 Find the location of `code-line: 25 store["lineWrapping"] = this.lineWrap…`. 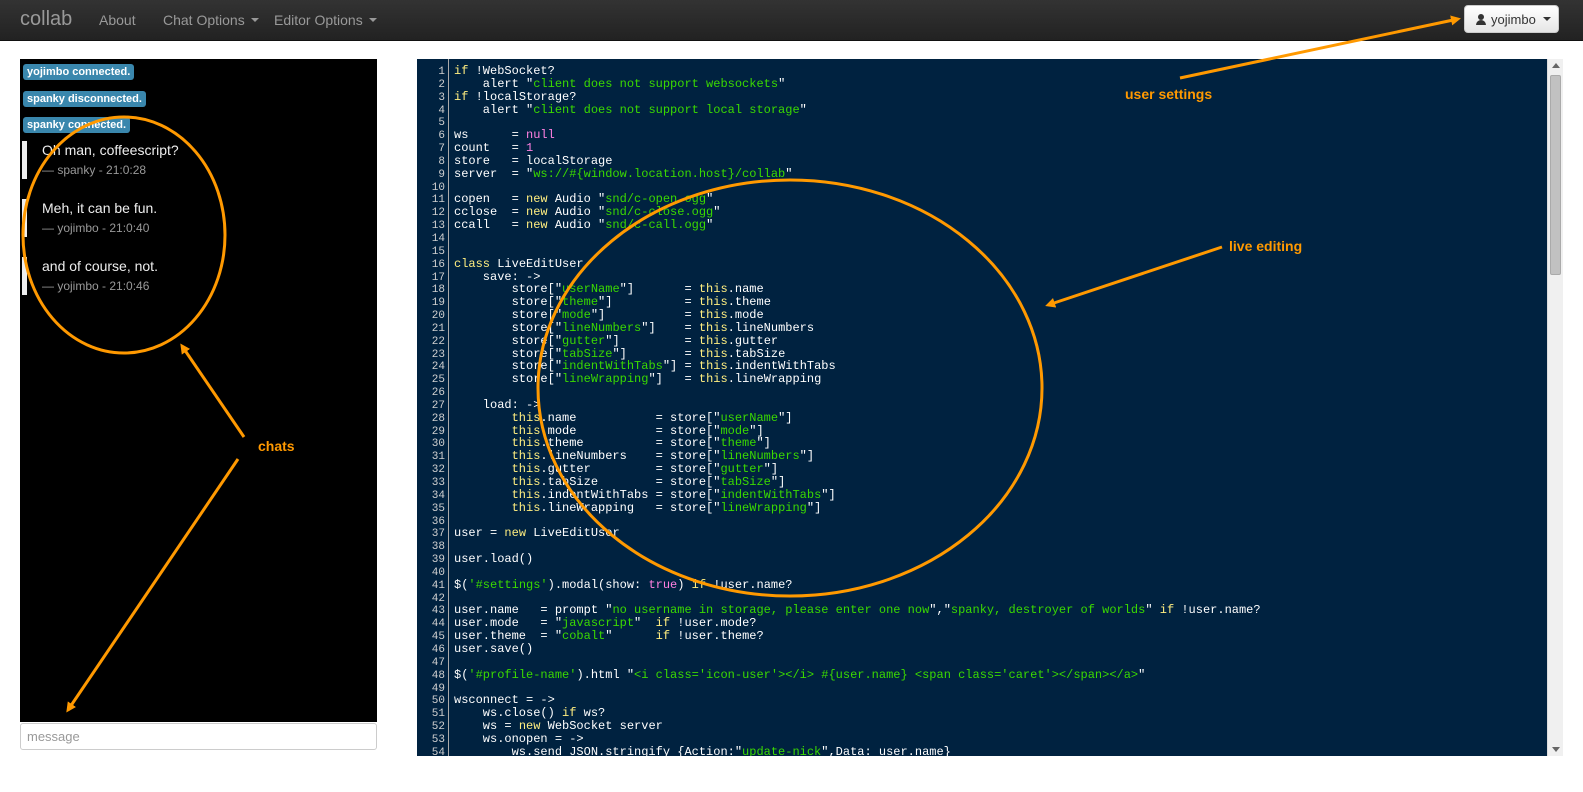

code-line: 25 store["lineWrapping"] = this.lineWrap… is located at coordinates (982, 379).